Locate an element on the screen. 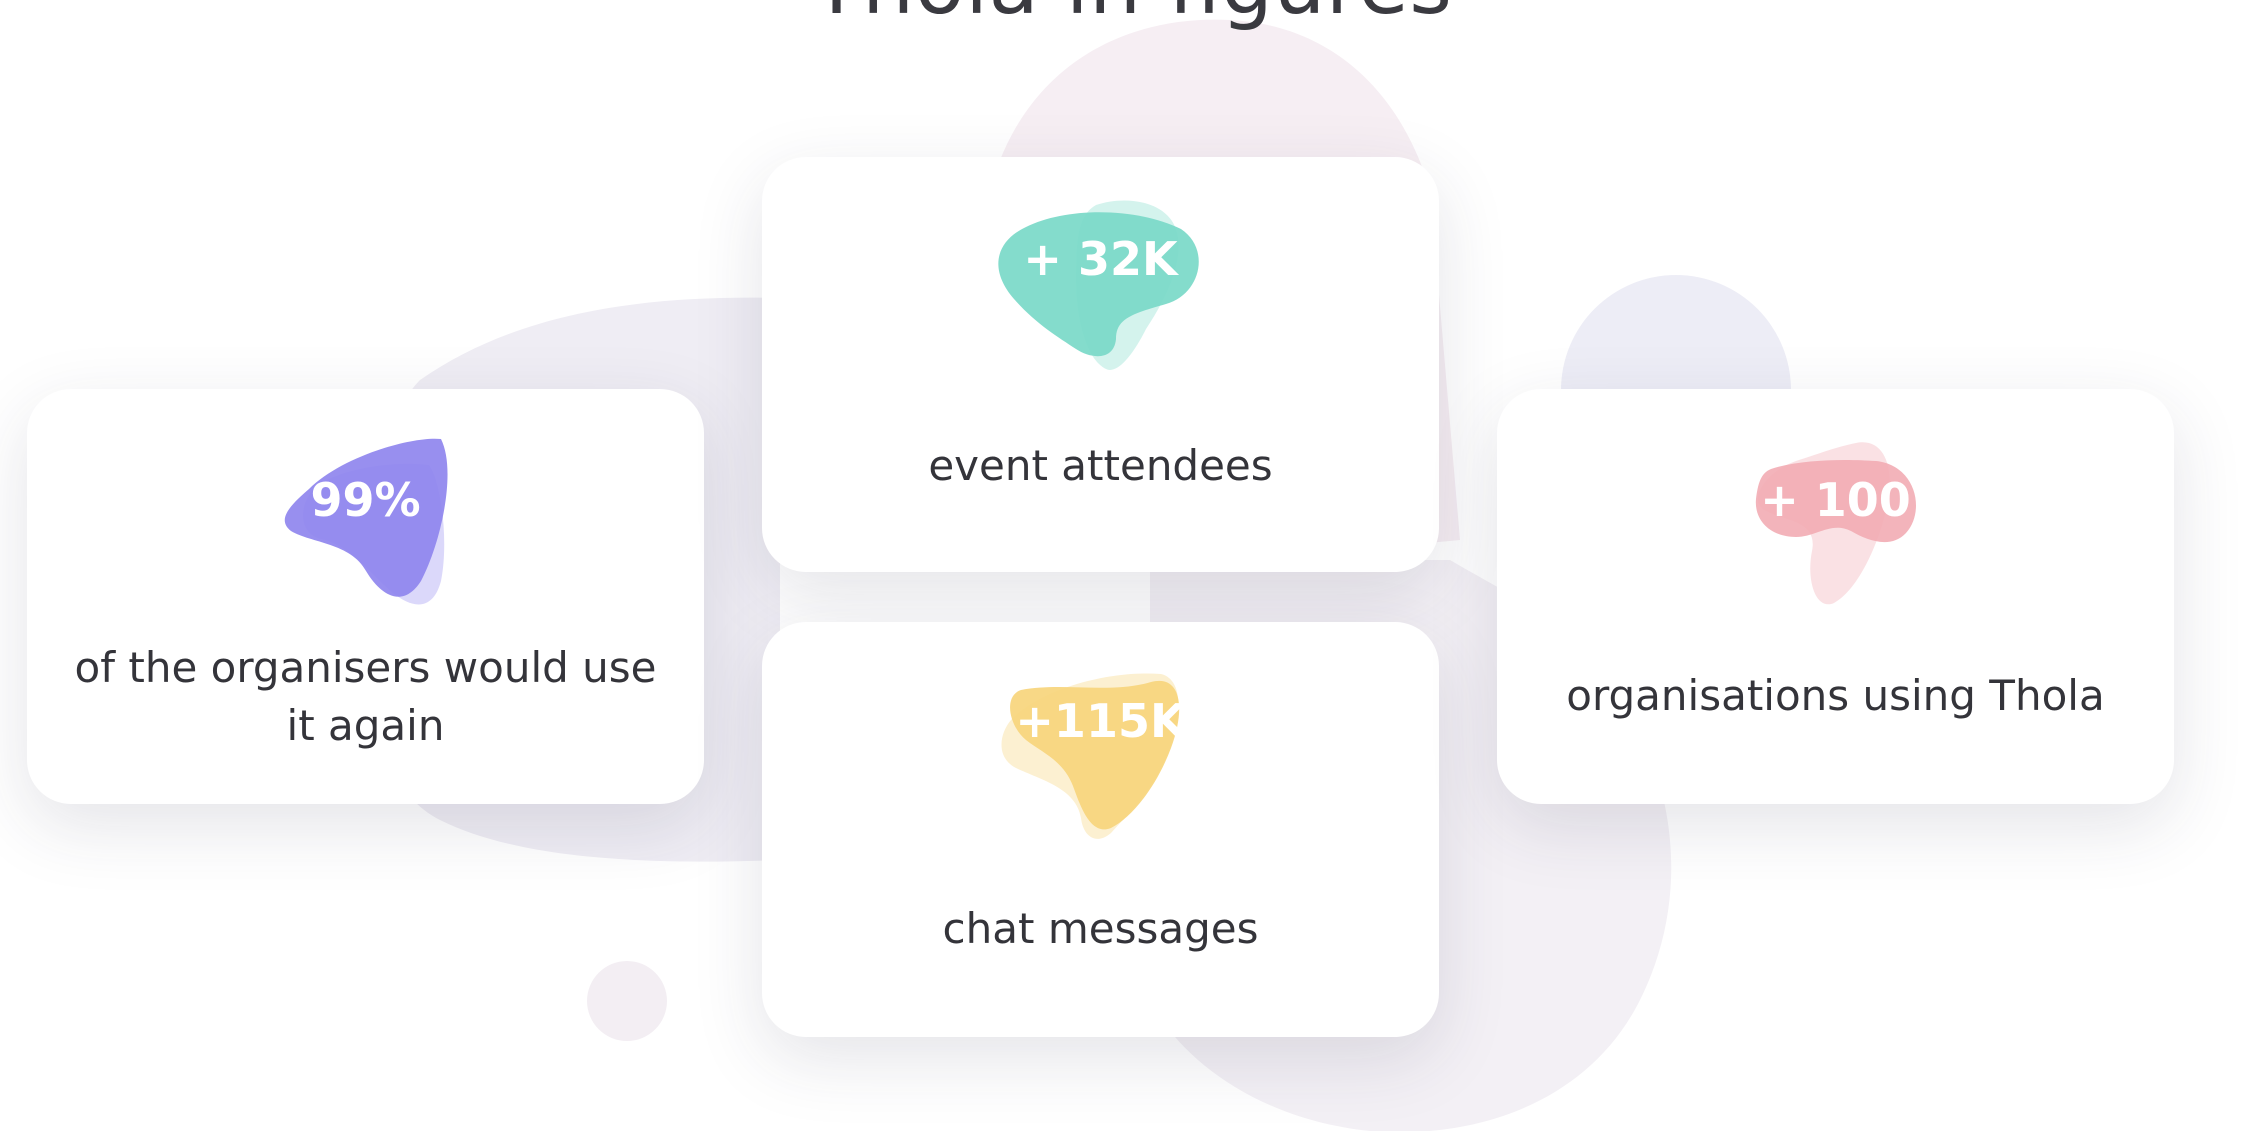 This screenshot has height=1131, width=2264. stat-card-messages: +115K chat messages is located at coordinates (1100, 829).